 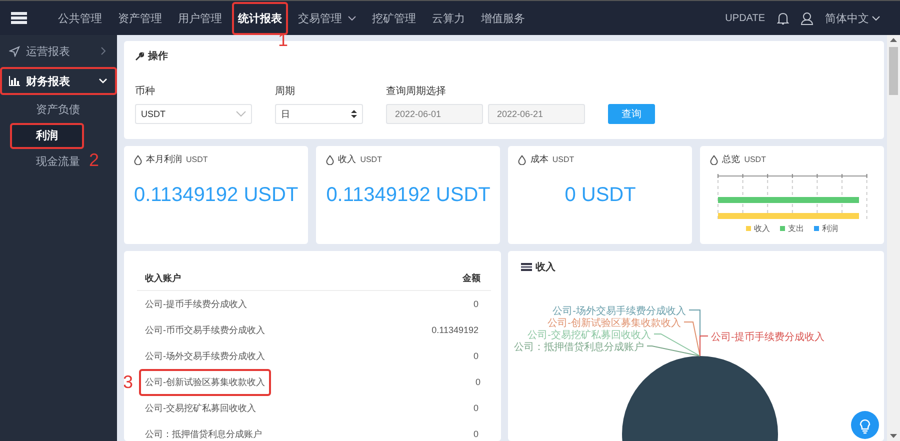 What do you see at coordinates (14, 81) in the screenshot?
I see `bar-chart-icon` at bounding box center [14, 81].